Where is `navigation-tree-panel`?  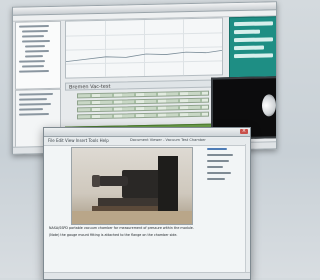 navigation-tree-panel is located at coordinates (38, 55).